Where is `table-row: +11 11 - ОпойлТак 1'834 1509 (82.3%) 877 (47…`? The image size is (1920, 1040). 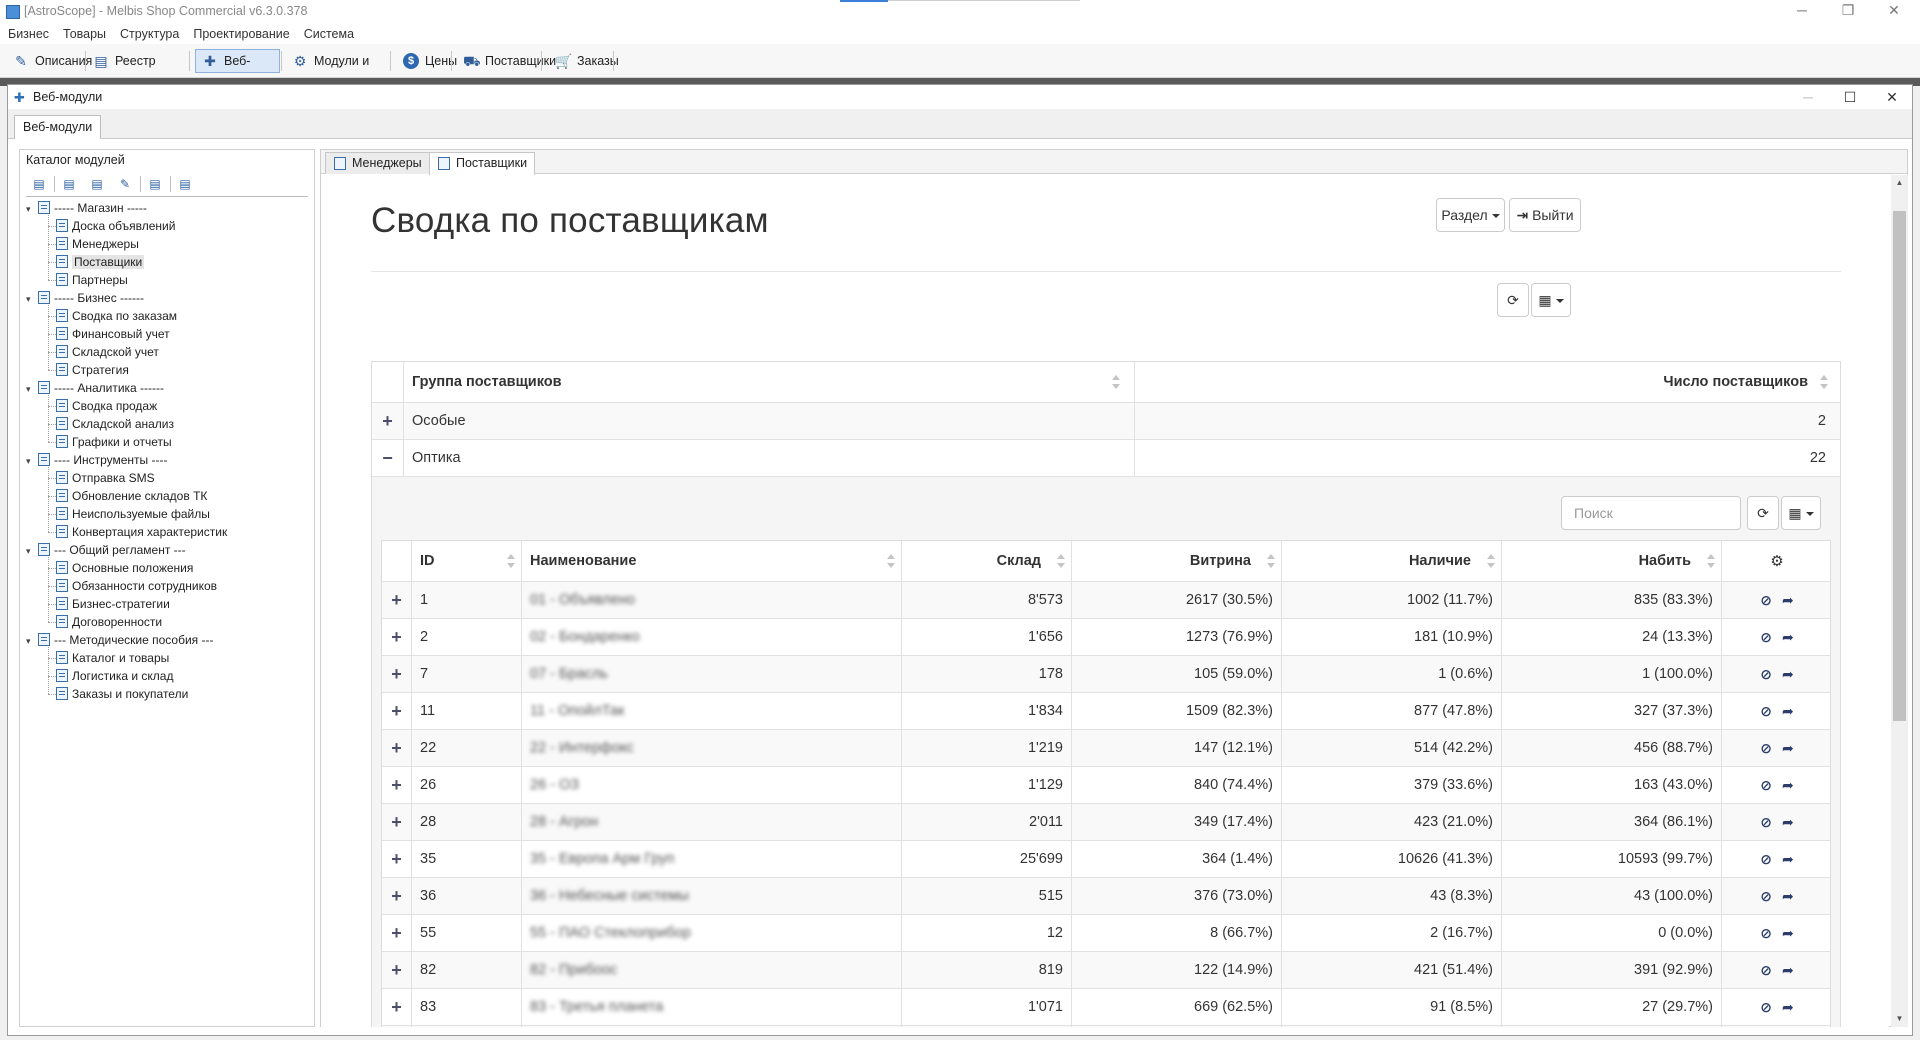
table-row: +11 11 - ОпойлТак 1'834 1509 (82.3%) 877 (47… is located at coordinates (1106, 711).